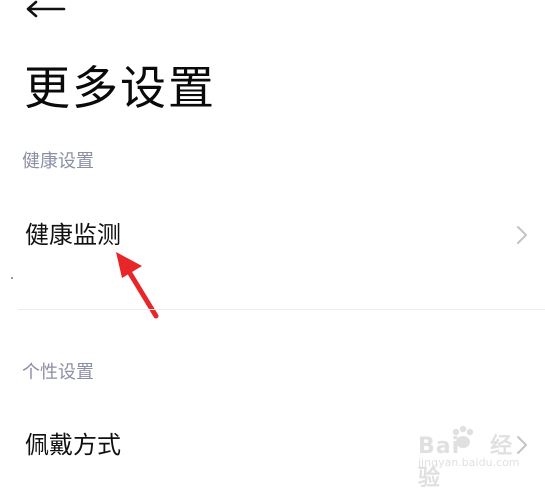 The width and height of the screenshot is (545, 492). I want to click on setting-row-health-monitoring: 健康监测, so click(272, 234).